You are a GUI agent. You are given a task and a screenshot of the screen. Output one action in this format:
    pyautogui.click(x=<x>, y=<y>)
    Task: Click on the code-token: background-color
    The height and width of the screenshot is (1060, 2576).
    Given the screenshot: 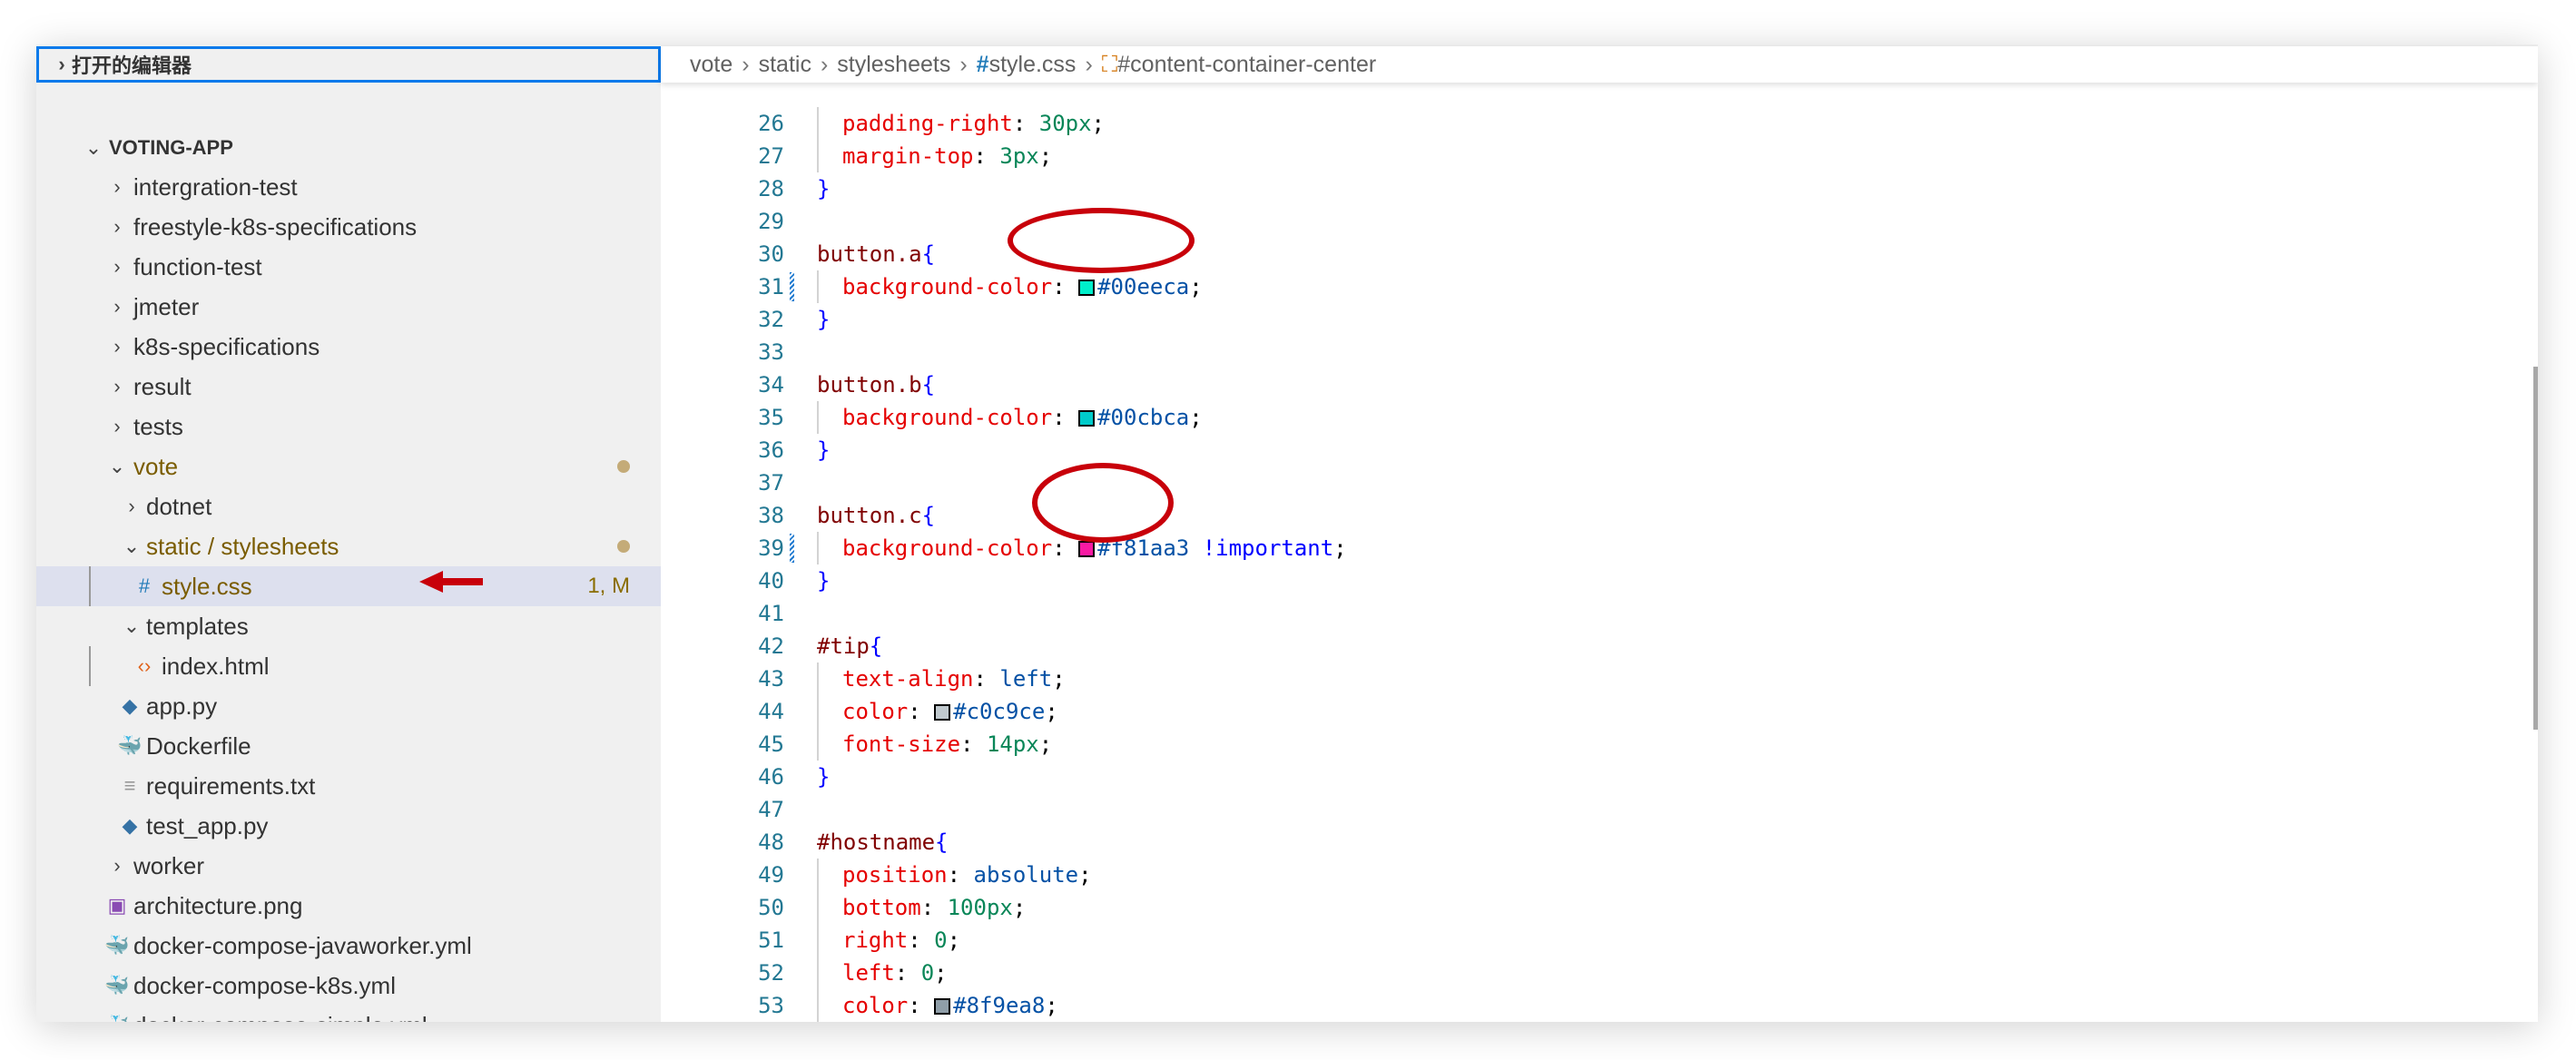 What is the action you would take?
    pyautogui.click(x=947, y=548)
    